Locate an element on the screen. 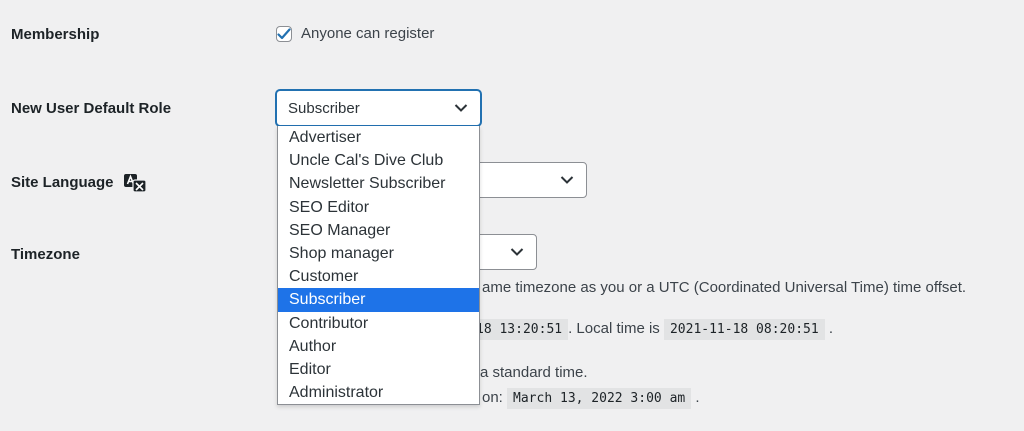 This screenshot has width=1024, height=431. membership-checkbox-group: Anyone can register is located at coordinates (355, 33).